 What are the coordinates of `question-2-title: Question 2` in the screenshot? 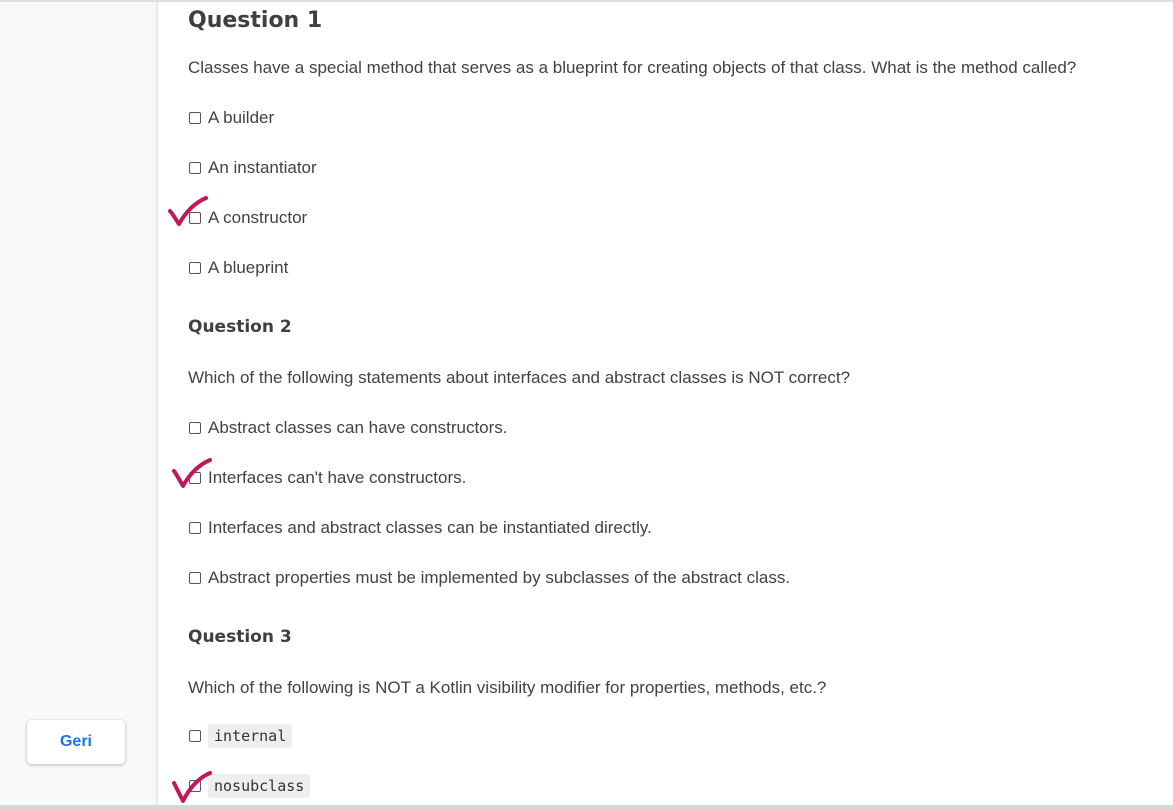 It's located at (240, 327).